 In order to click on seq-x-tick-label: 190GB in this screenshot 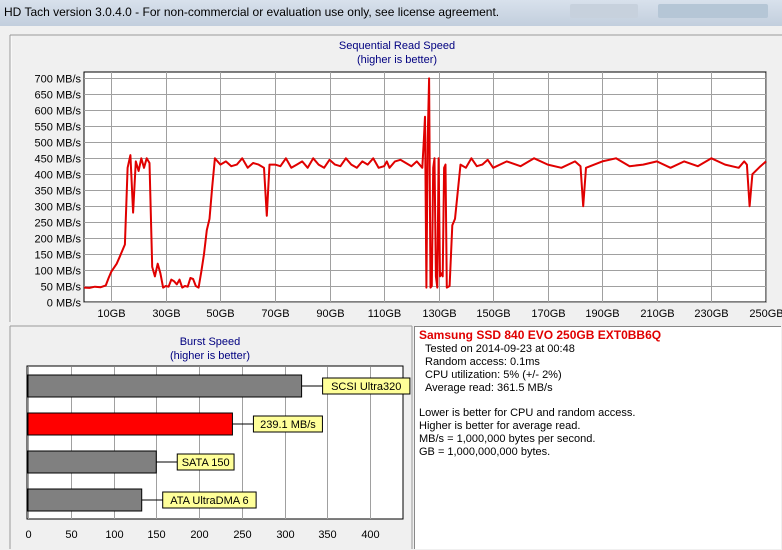, I will do `click(602, 314)`.